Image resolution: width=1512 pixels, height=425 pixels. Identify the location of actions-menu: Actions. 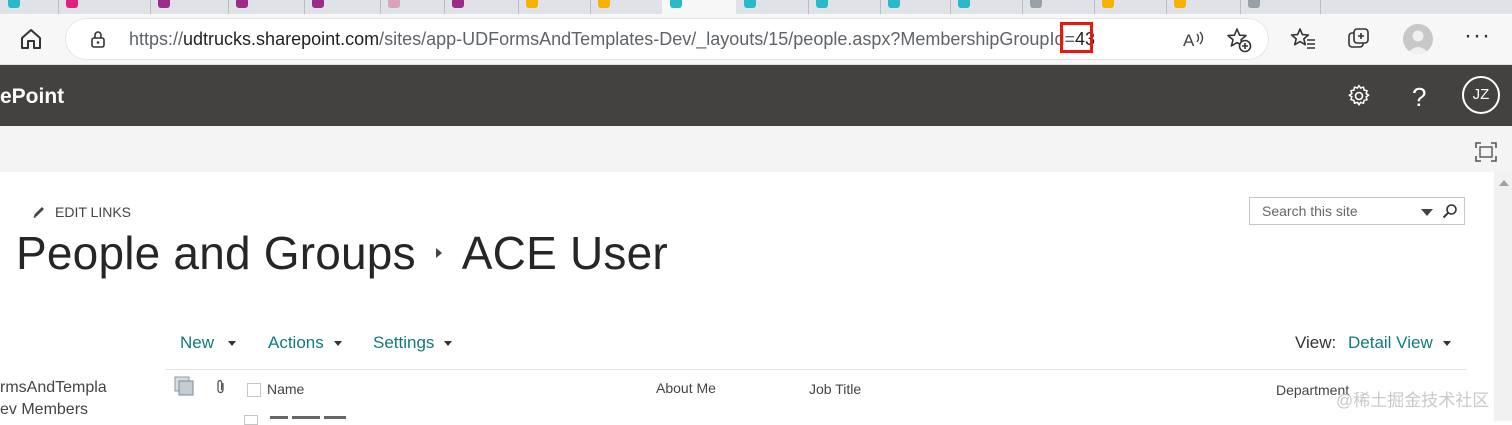
(305, 343).